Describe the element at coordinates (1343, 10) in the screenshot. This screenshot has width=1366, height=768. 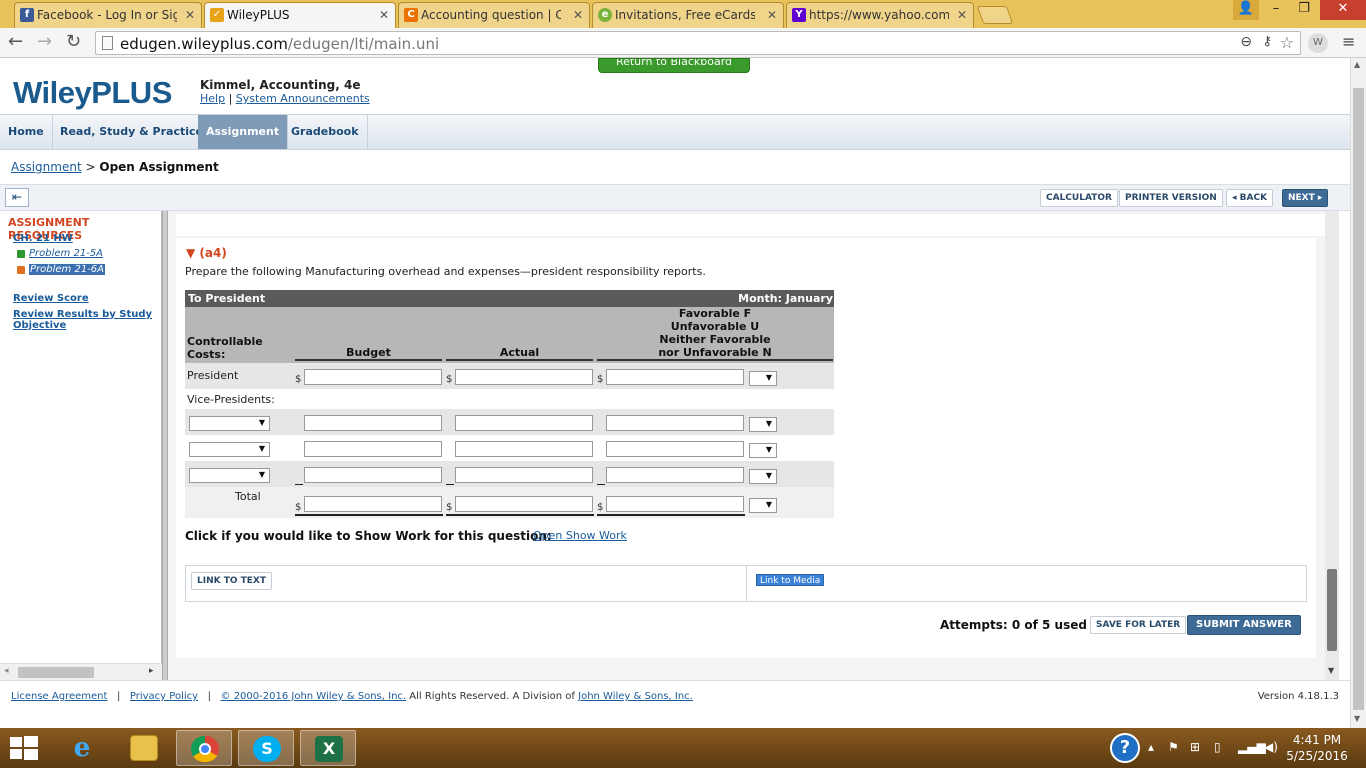
I see `close-window-button: ✕` at that location.